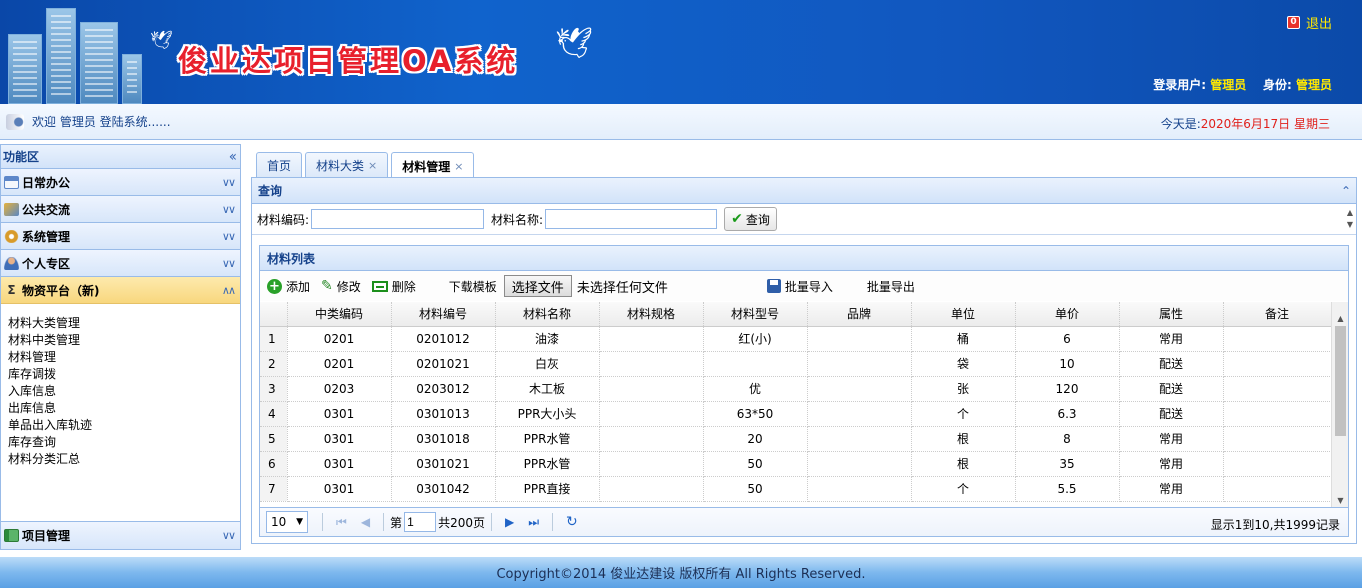 The image size is (1362, 588). Describe the element at coordinates (398, 219) in the screenshot. I see `material-code-input` at that location.